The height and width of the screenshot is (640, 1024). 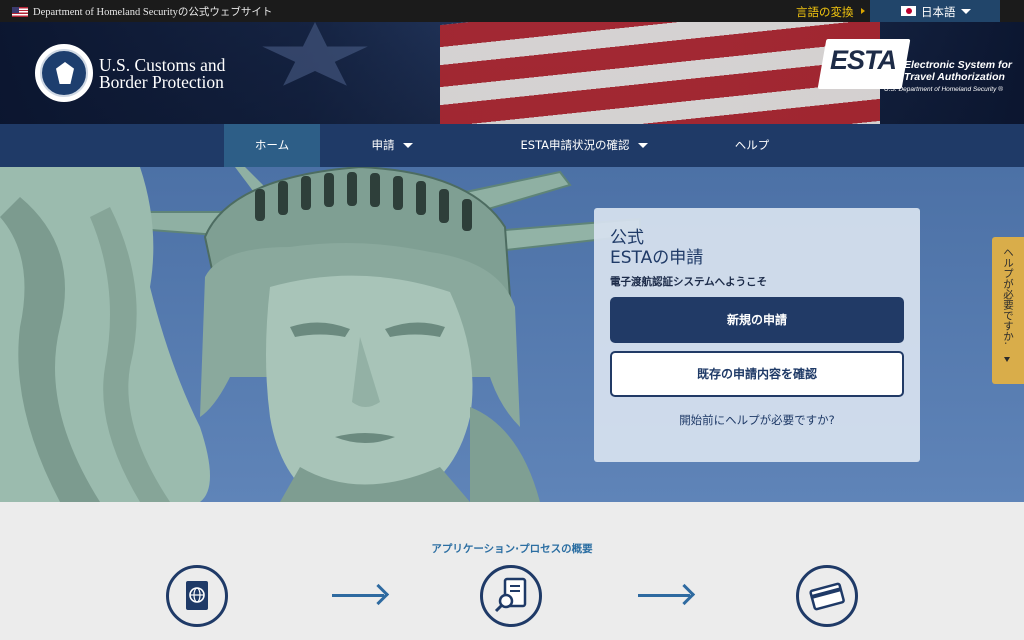 What do you see at coordinates (908, 11) in the screenshot?
I see `japan-flag-icon` at bounding box center [908, 11].